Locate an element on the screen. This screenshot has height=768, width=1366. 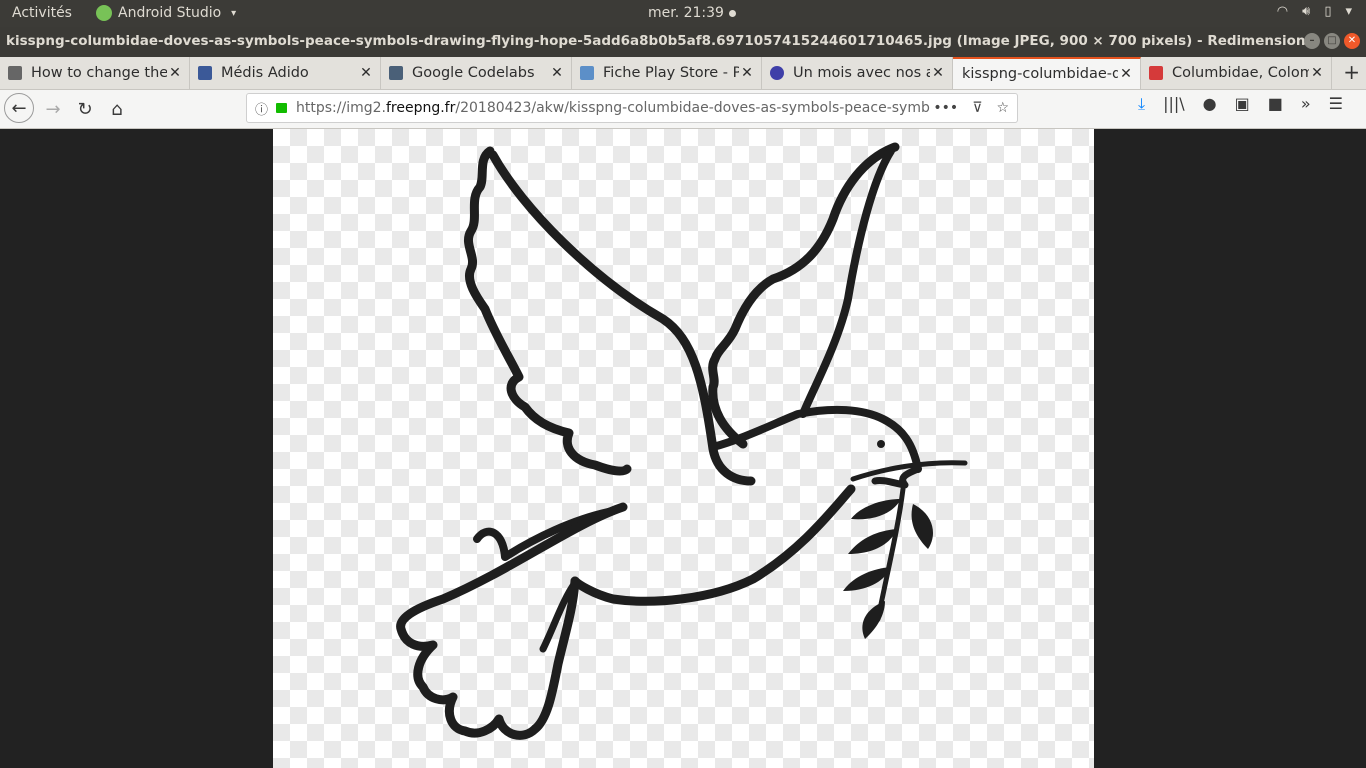
android-studio-icon is located at coordinates (104, 13).